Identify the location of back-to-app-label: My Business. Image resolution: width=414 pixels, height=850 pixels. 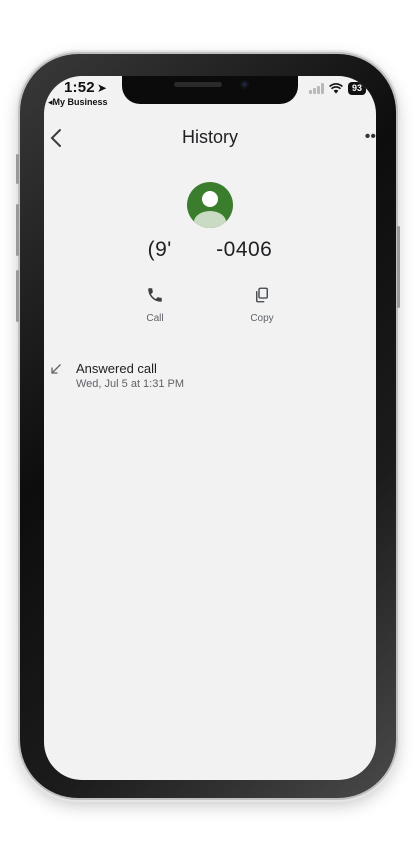
(80, 102).